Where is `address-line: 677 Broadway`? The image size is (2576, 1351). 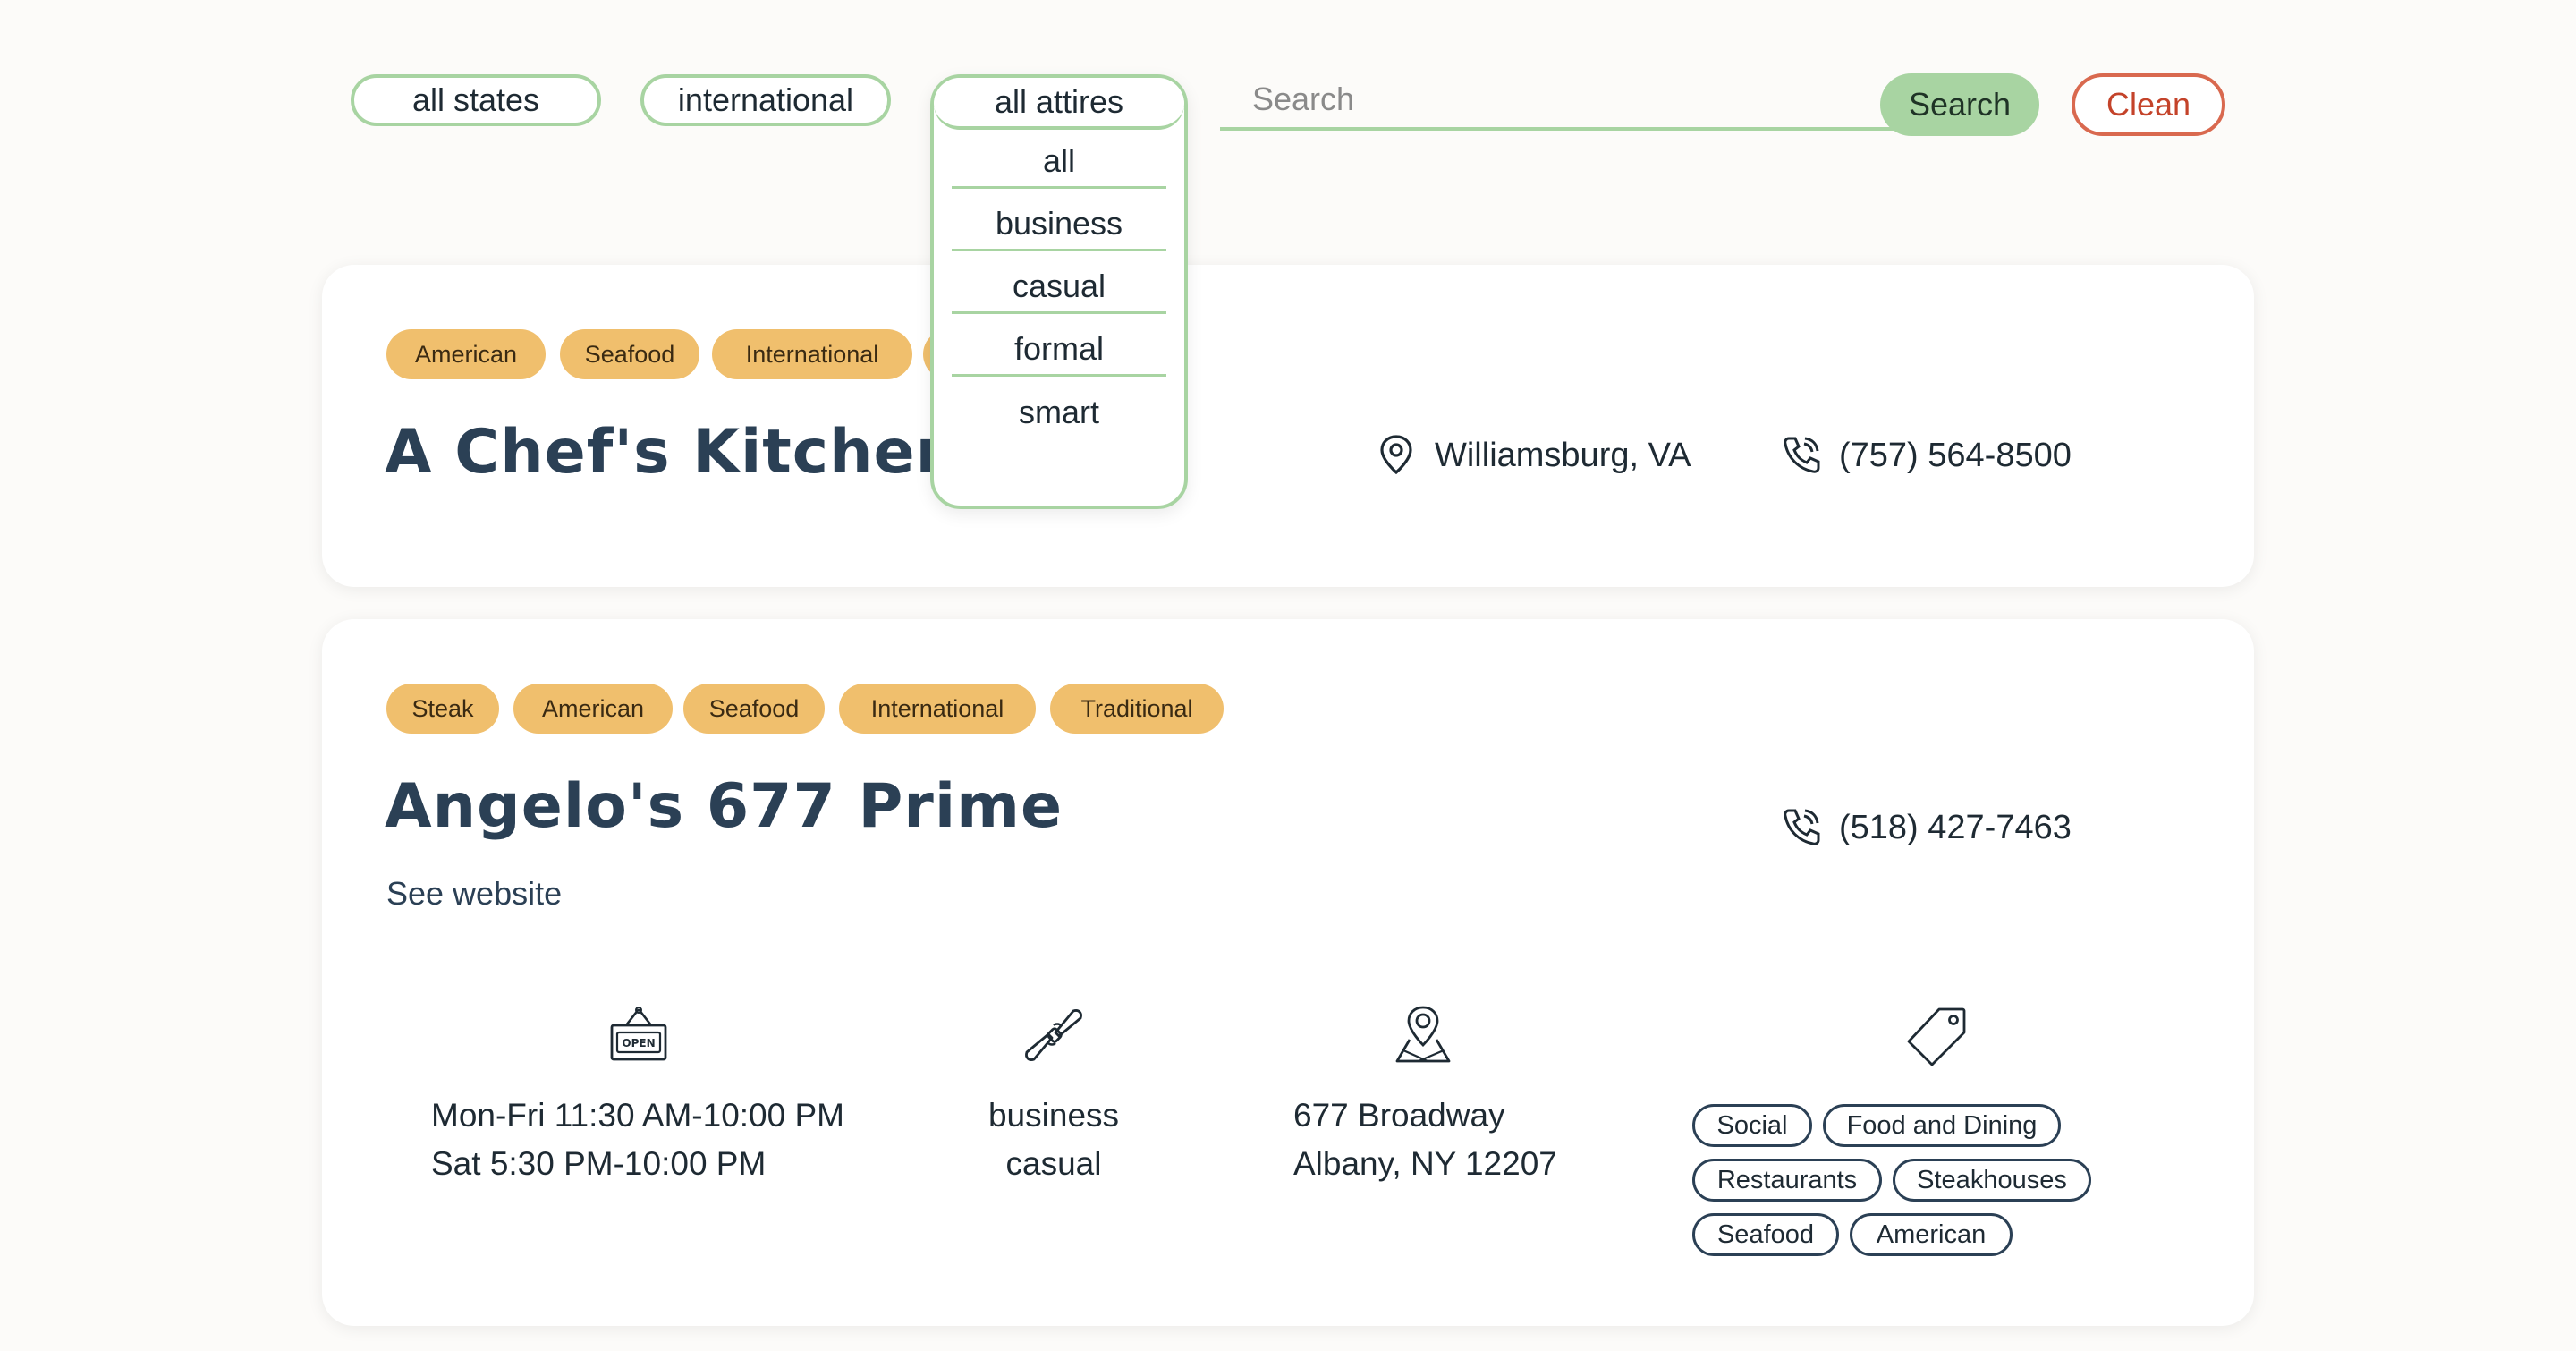
address-line: 677 Broadway is located at coordinates (1399, 1115).